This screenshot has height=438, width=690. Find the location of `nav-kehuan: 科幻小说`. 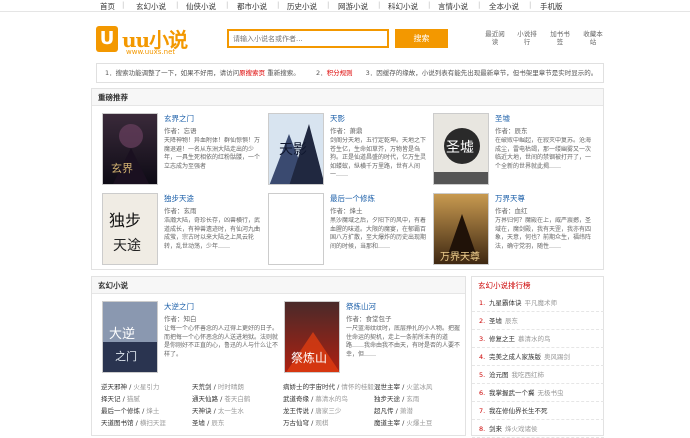

nav-kehuan: 科幻小说 is located at coordinates (403, 6).